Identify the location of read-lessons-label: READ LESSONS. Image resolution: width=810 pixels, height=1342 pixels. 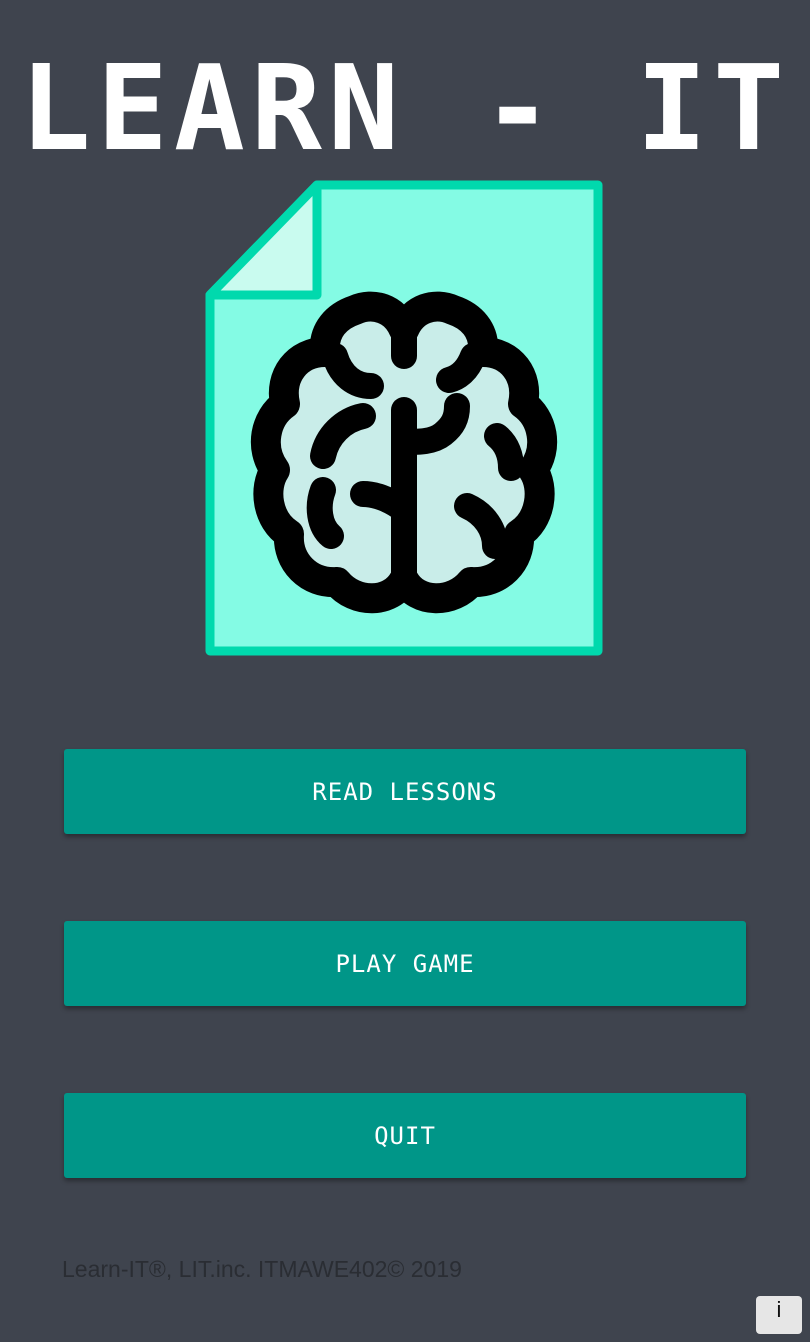
(405, 791).